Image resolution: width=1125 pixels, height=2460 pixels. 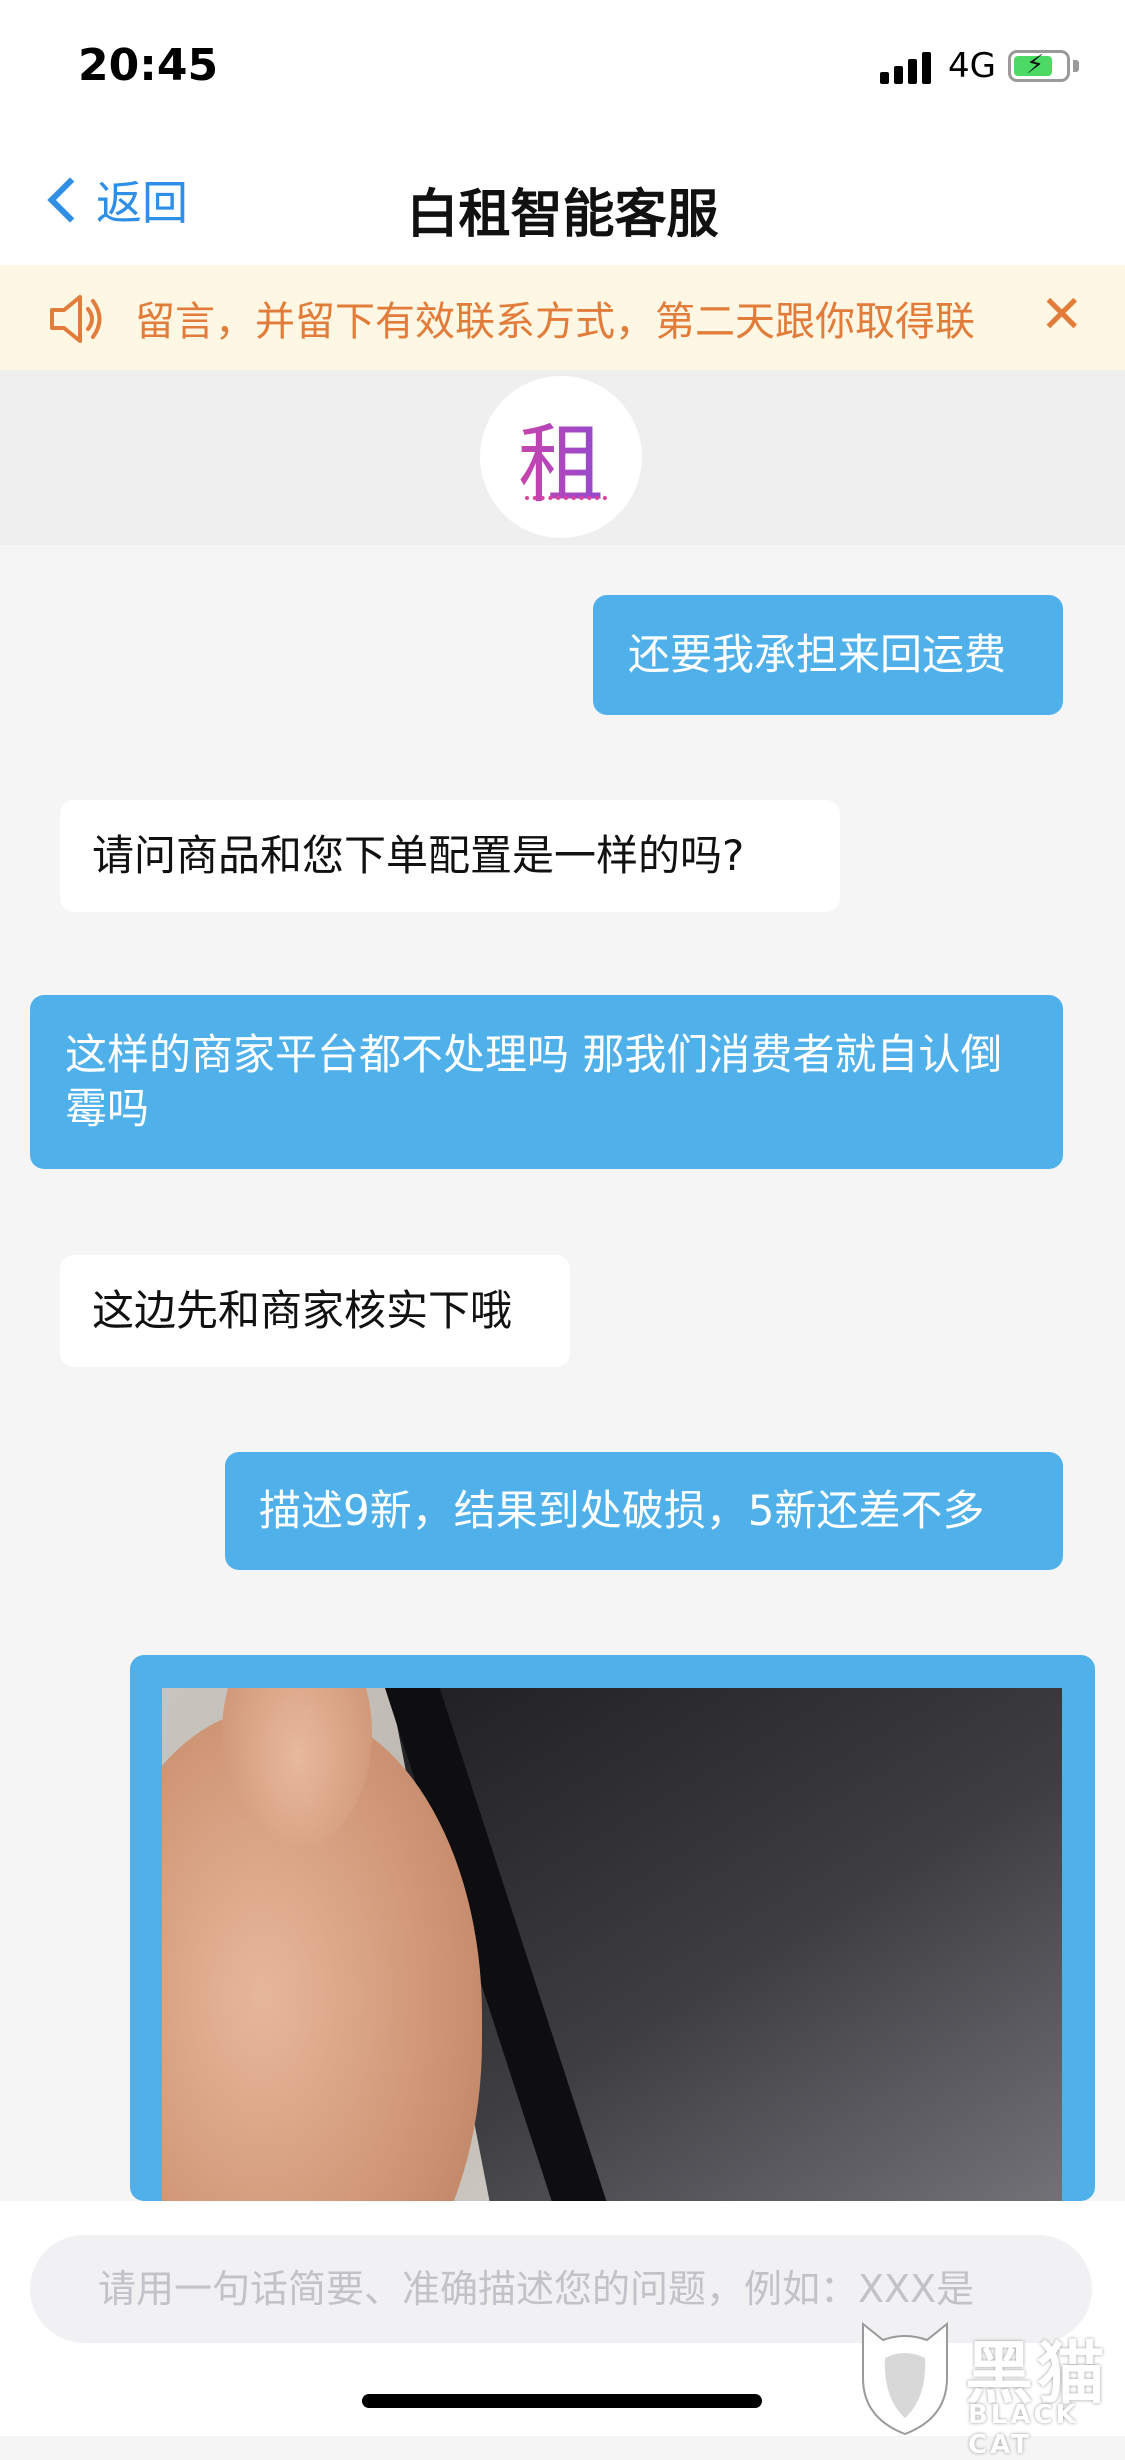 What do you see at coordinates (1035, 65) in the screenshot?
I see `charging-icon: ⚡` at bounding box center [1035, 65].